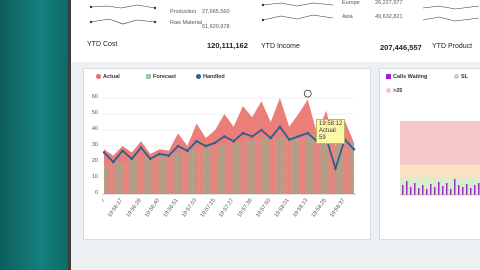 The width and height of the screenshot is (480, 270). Describe the element at coordinates (263, 208) in the screenshot. I see `x-tick-label: 19:57:50` at that location.